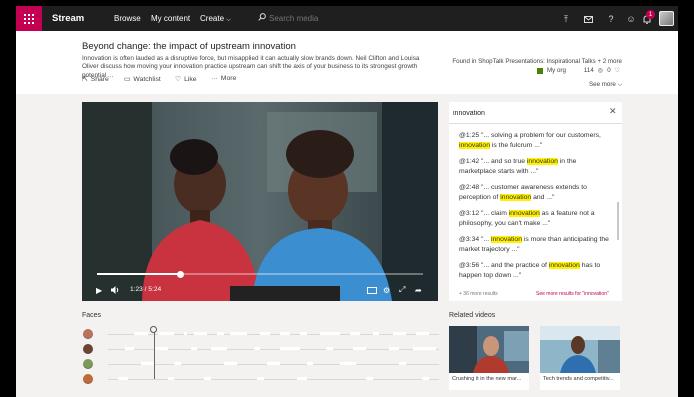 The height and width of the screenshot is (397, 694). Describe the element at coordinates (29, 18) in the screenshot. I see `app-launcher-icon` at that location.